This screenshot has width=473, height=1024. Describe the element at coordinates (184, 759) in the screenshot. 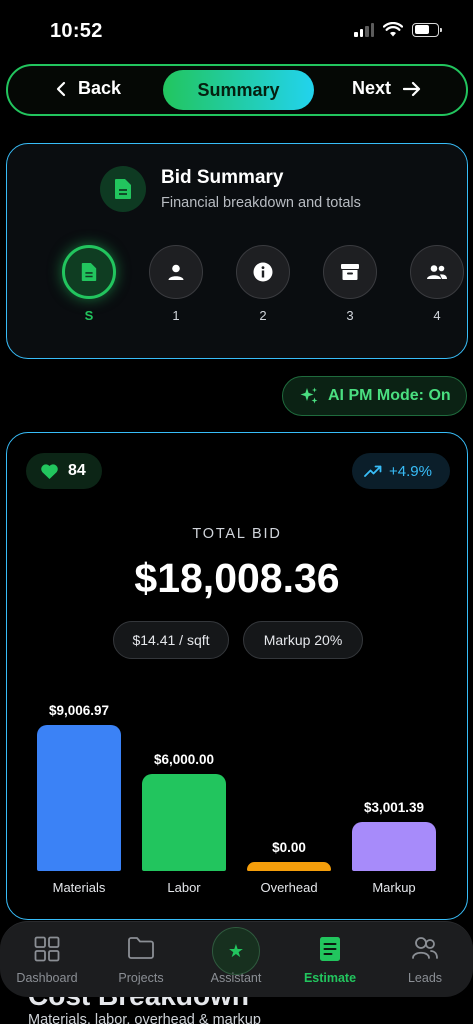

I see `bar-value-label-labor: $6,000.00` at that location.